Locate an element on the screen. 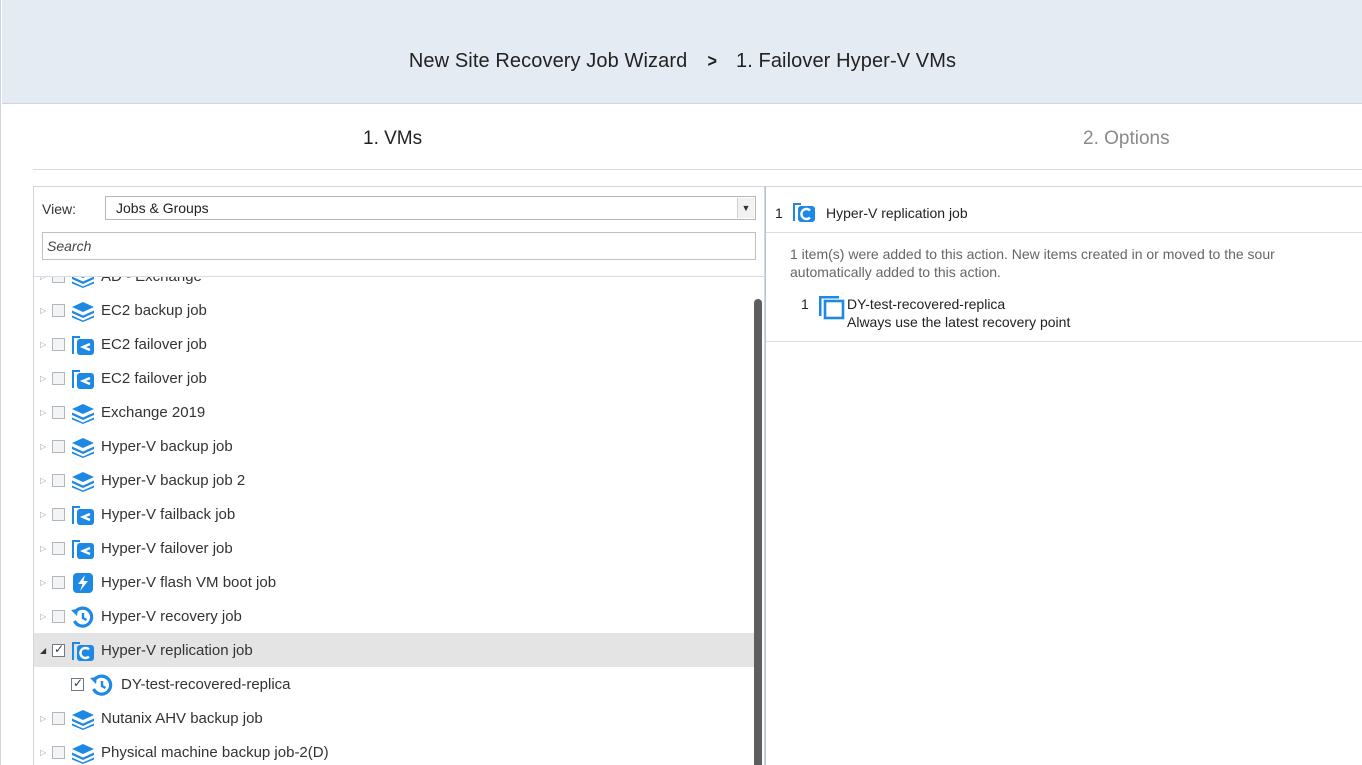  tree-row: ▷ Hyper-V flash VM boot job is located at coordinates (394, 582).